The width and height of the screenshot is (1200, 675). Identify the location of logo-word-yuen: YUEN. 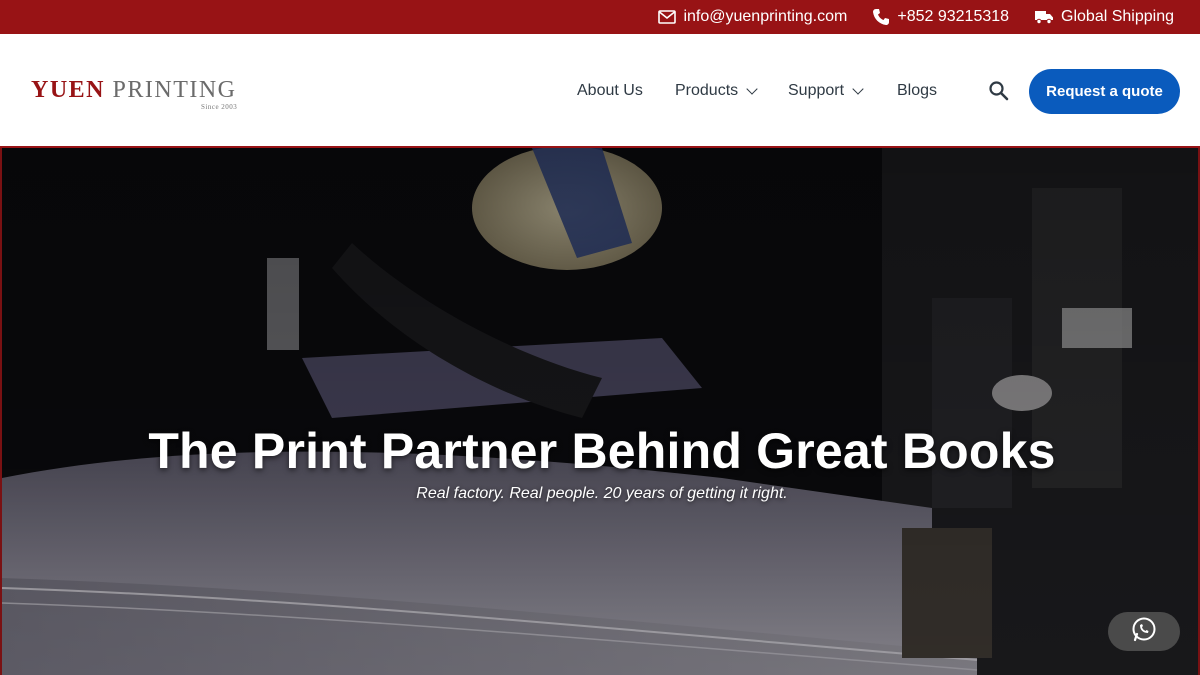
(68, 90).